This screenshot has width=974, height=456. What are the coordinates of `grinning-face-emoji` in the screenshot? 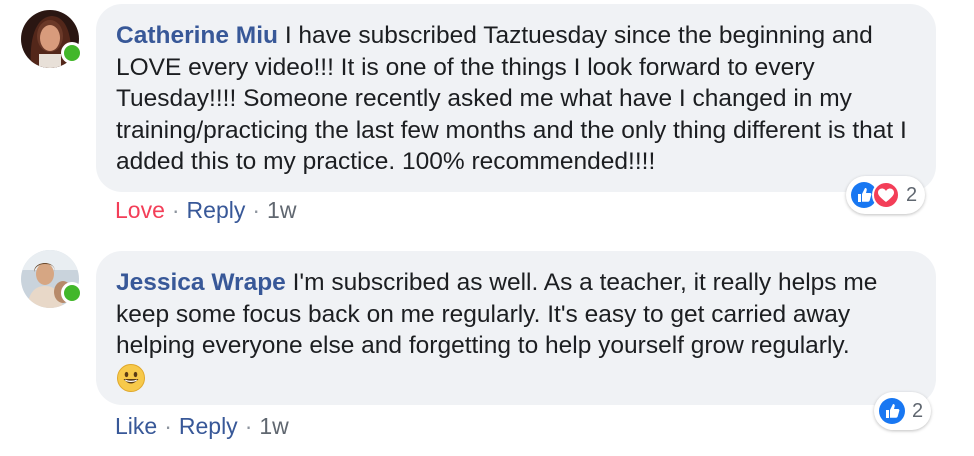 It's located at (131, 378).